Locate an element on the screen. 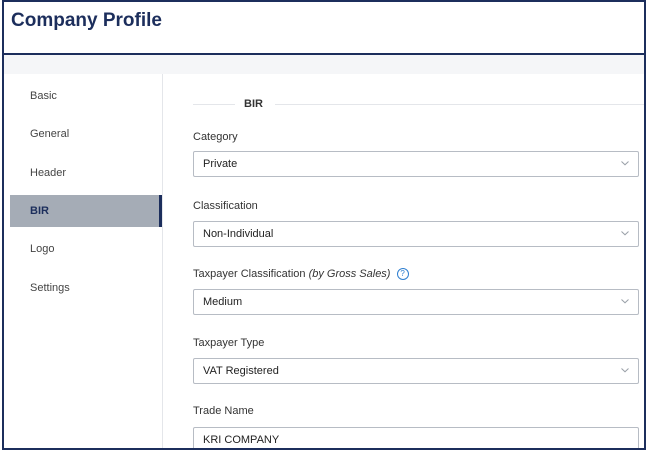  sidebar-item-basic: Basic is located at coordinates (86, 96).